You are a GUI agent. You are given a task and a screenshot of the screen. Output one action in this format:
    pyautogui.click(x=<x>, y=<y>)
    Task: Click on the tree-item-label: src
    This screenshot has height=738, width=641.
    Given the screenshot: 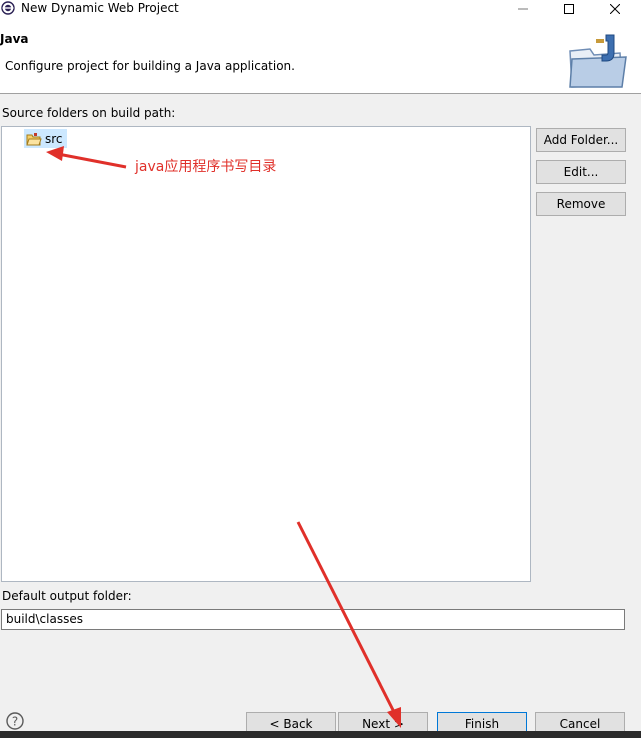 What is the action you would take?
    pyautogui.click(x=54, y=138)
    